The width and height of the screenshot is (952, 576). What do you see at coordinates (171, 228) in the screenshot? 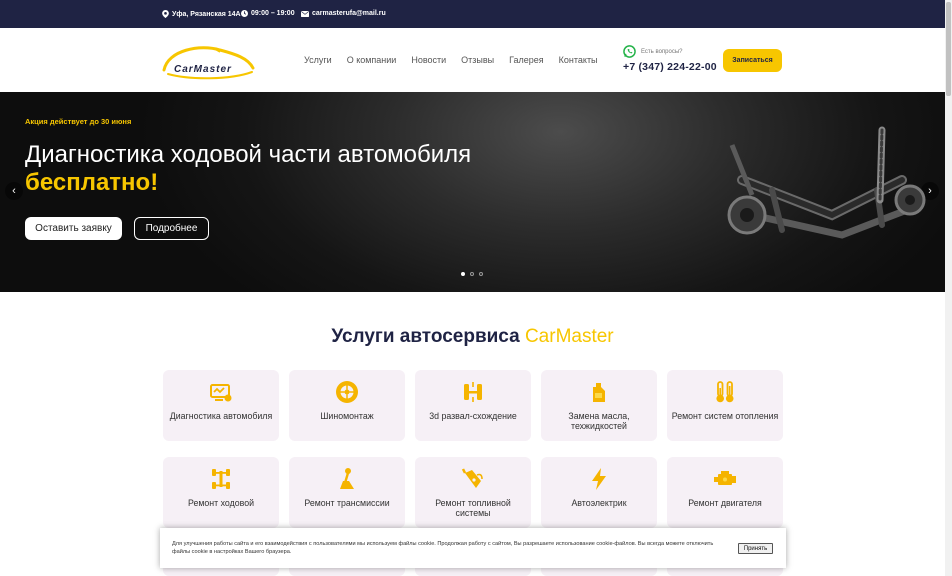
I see `more-details-button: Подробнее` at bounding box center [171, 228].